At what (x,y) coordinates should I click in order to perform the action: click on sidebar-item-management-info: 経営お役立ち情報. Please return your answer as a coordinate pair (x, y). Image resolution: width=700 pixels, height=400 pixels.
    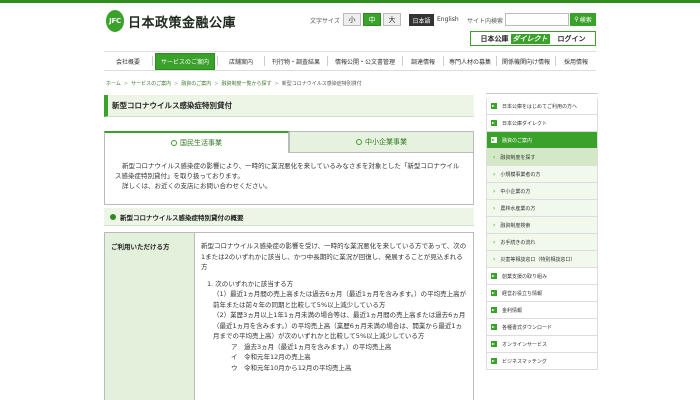
    Looking at the image, I should click on (542, 293).